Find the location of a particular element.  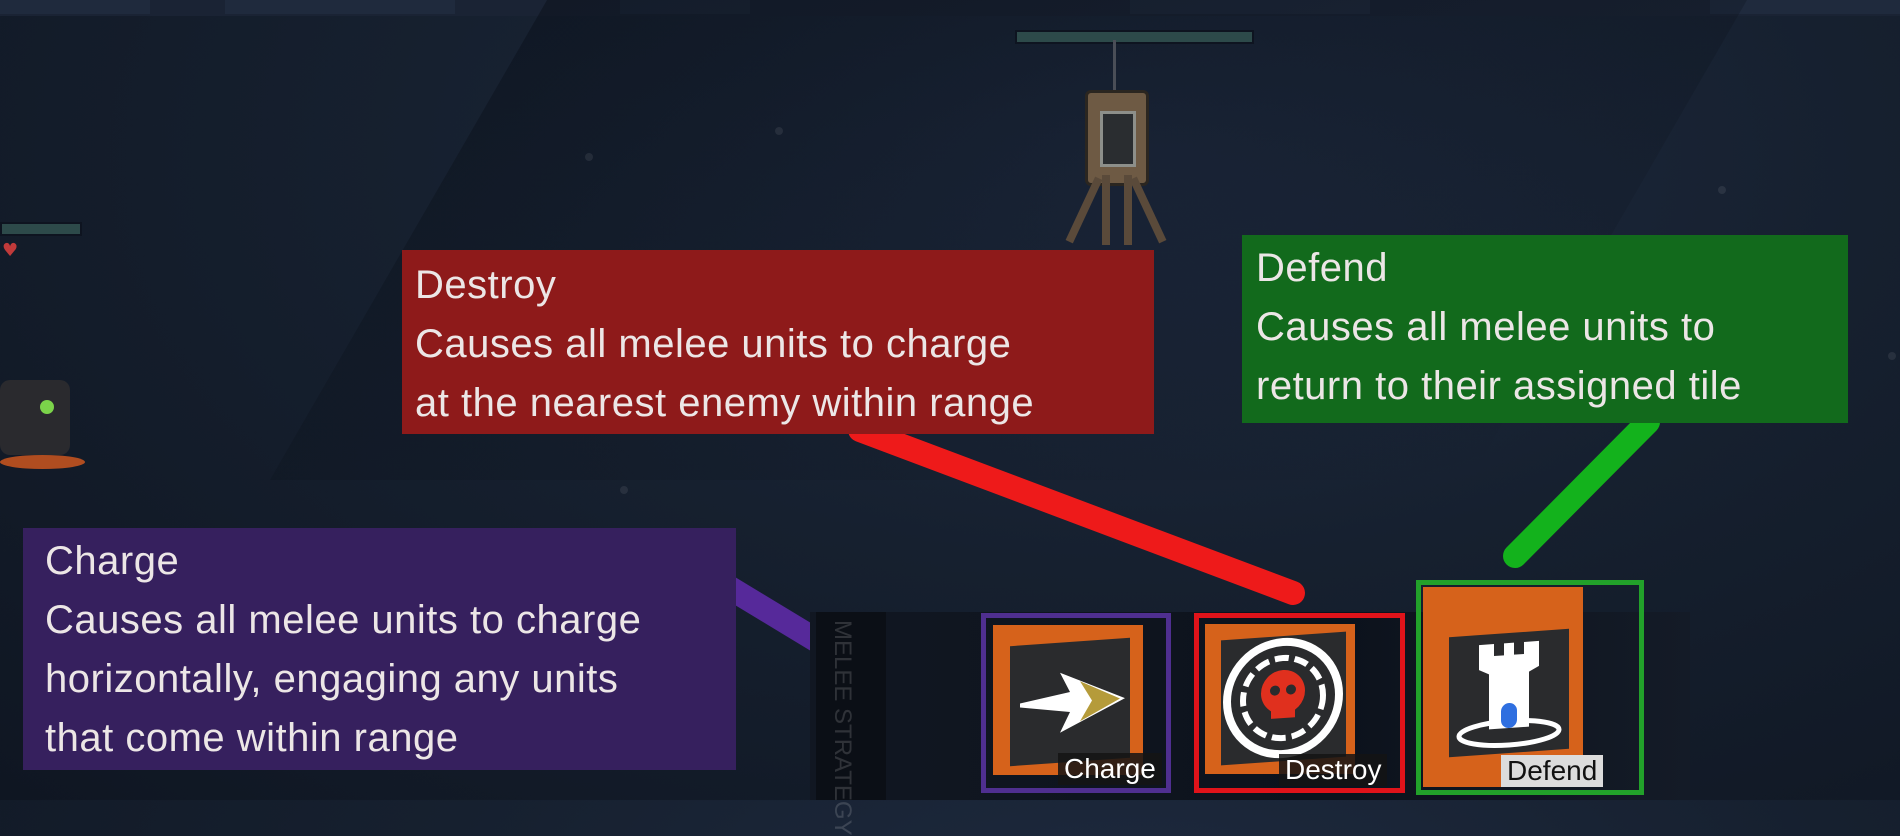

charge-button: Charge is located at coordinates (1076, 703).